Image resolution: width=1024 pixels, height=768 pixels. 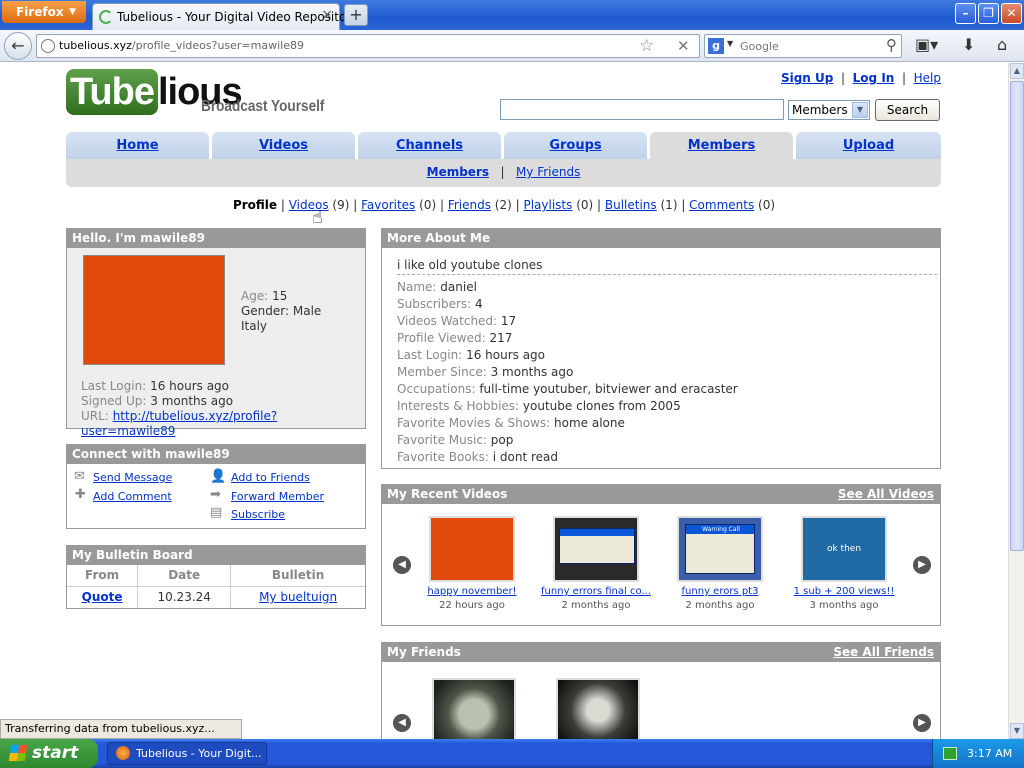 I want to click on bookmarks-icon: ▣▾, so click(x=926, y=44).